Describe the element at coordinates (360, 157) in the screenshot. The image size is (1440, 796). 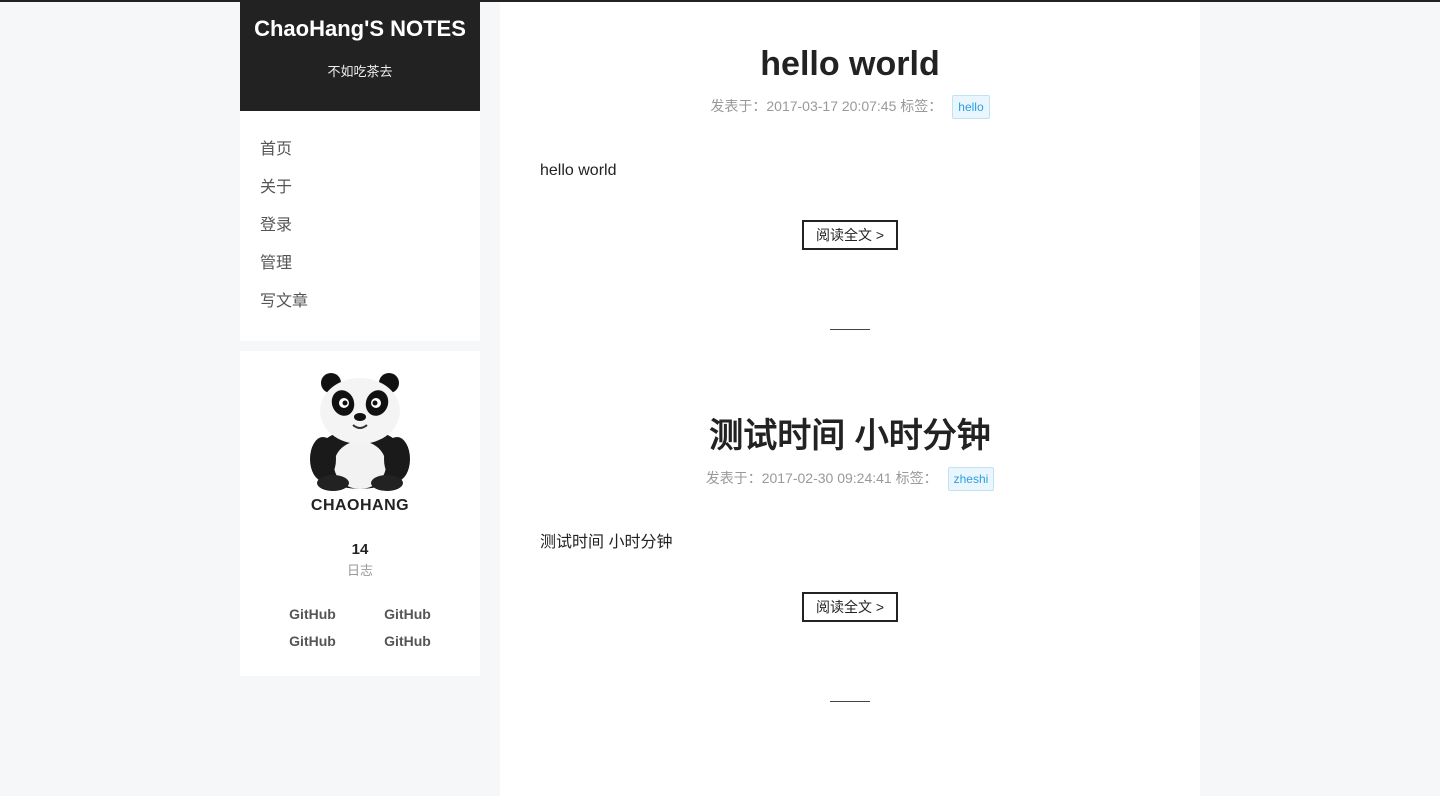
I see `menu-item-home: 首页` at that location.